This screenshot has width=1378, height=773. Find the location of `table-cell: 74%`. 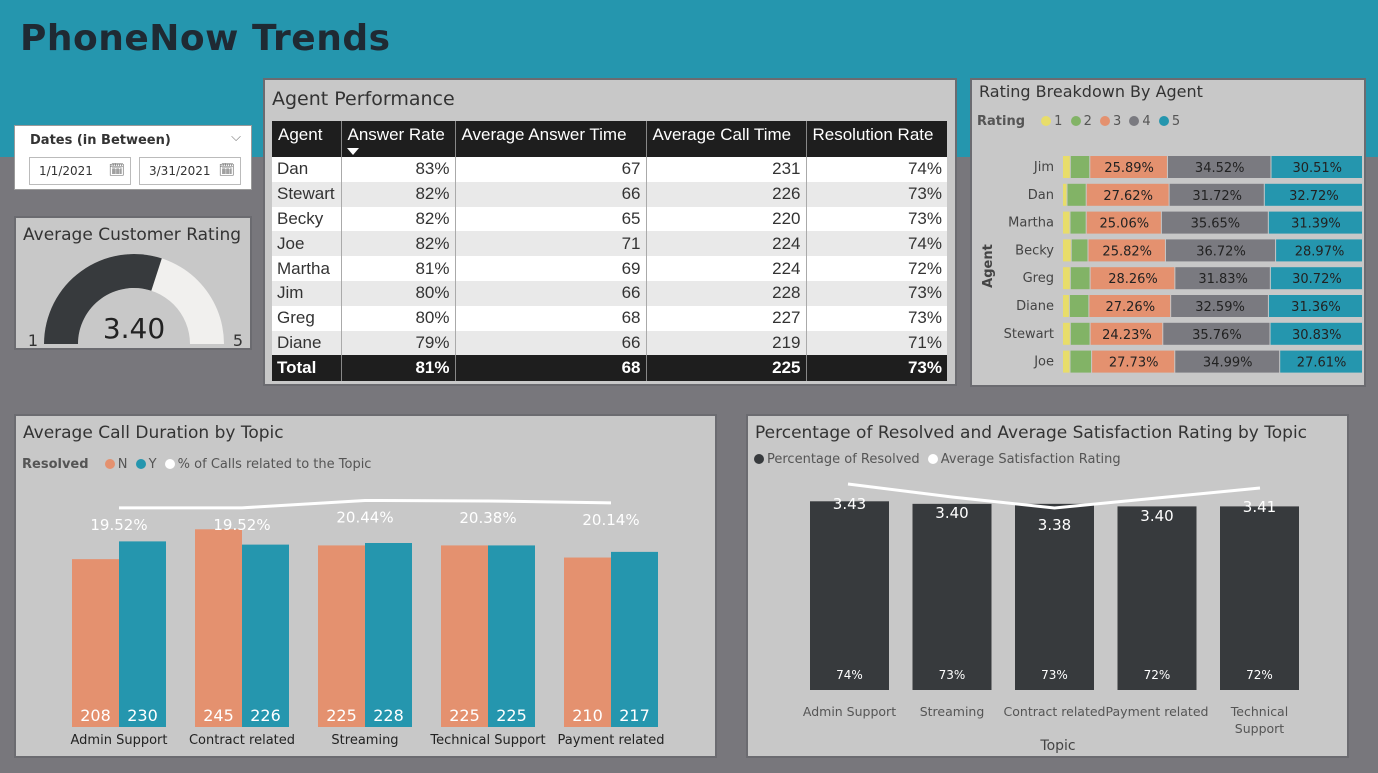

table-cell: 74% is located at coordinates (876, 169).